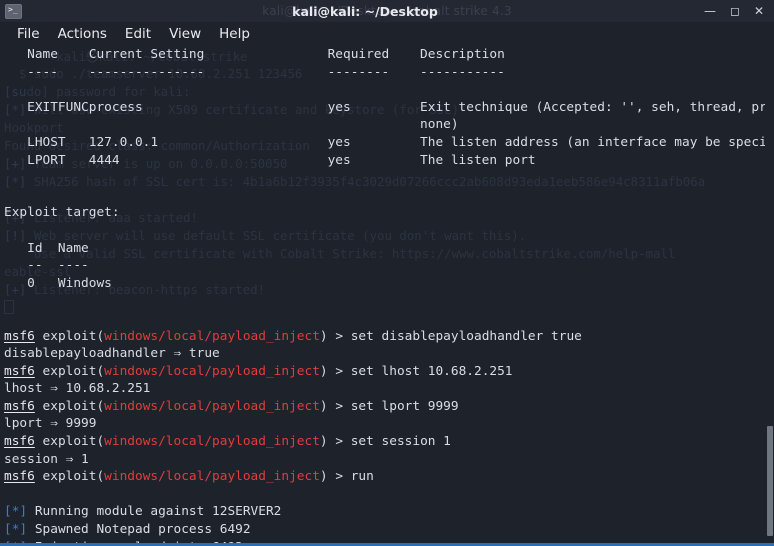 The width and height of the screenshot is (774, 546). What do you see at coordinates (138, 34) in the screenshot?
I see `menu-item-edit: Edit` at bounding box center [138, 34].